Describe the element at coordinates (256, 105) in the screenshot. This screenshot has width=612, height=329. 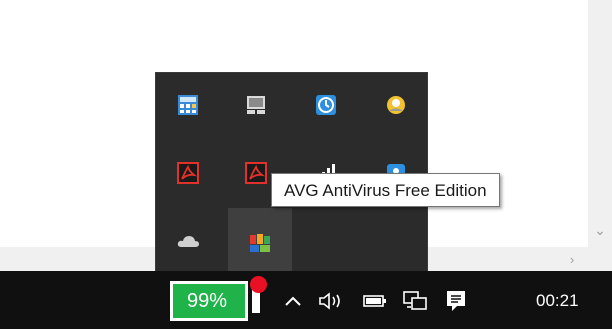
I see `touchpad-icon` at that location.